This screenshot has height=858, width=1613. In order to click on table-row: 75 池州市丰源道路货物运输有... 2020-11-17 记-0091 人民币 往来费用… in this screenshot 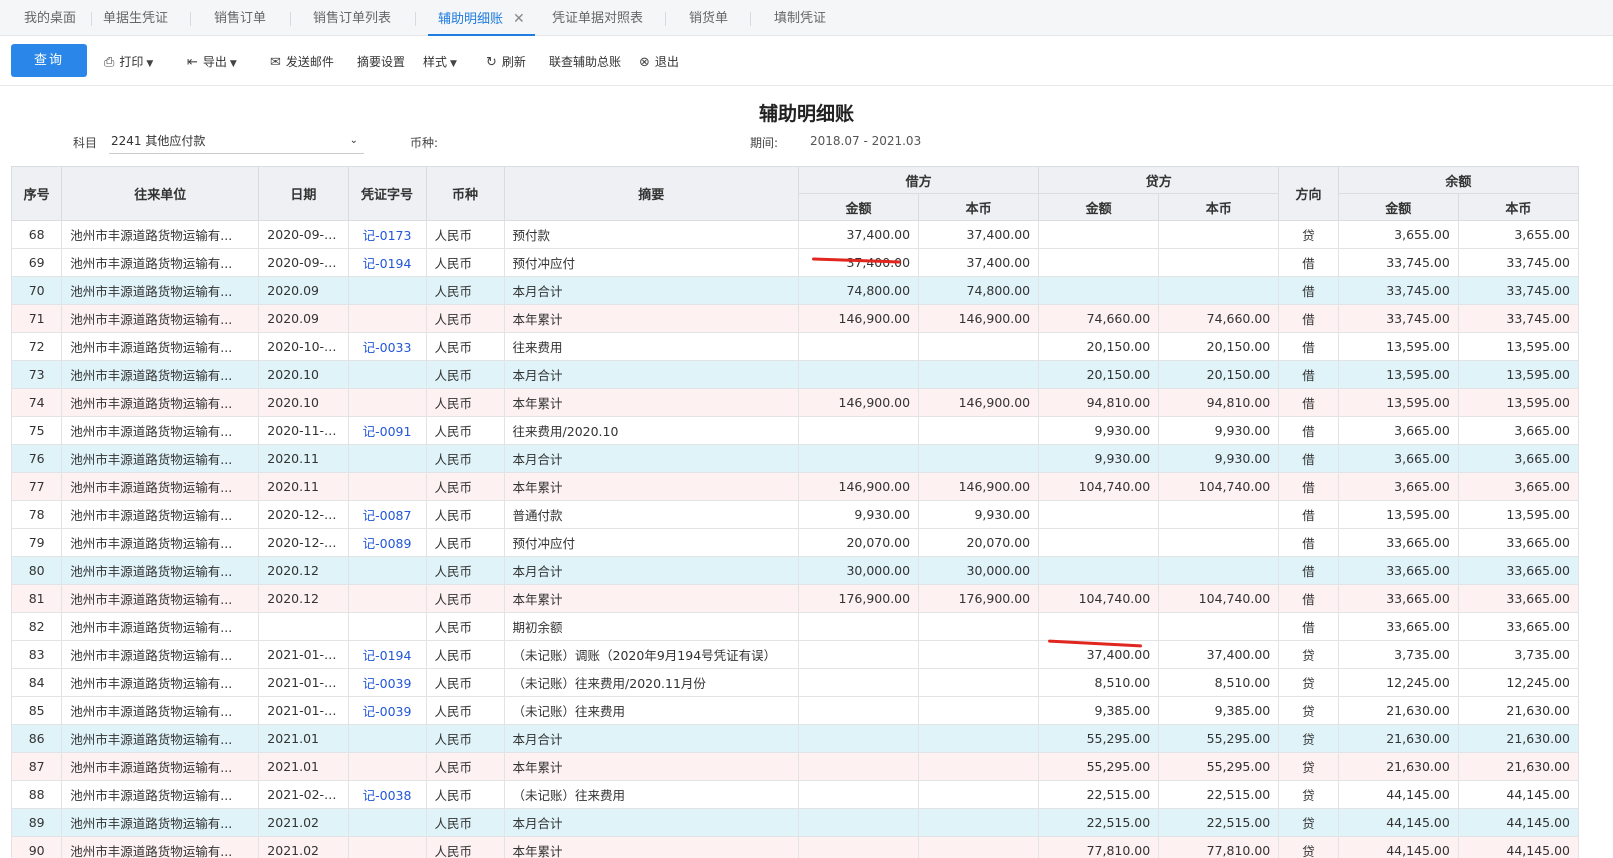, I will do `click(795, 430)`.